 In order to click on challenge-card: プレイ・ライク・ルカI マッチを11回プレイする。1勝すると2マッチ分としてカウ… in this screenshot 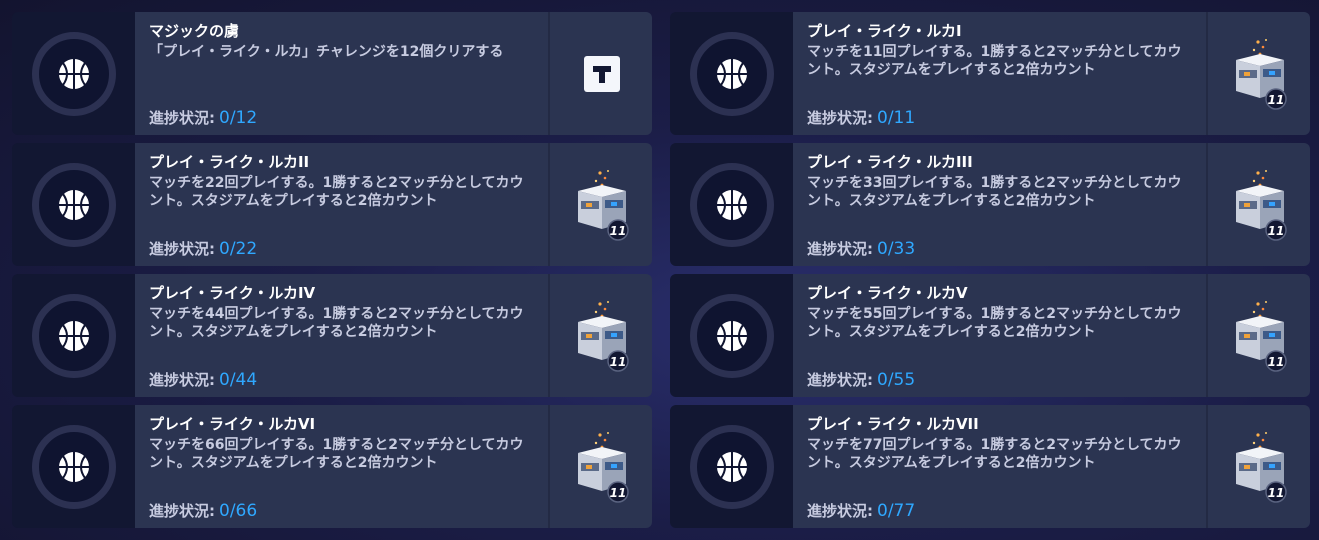, I will do `click(990, 73)`.